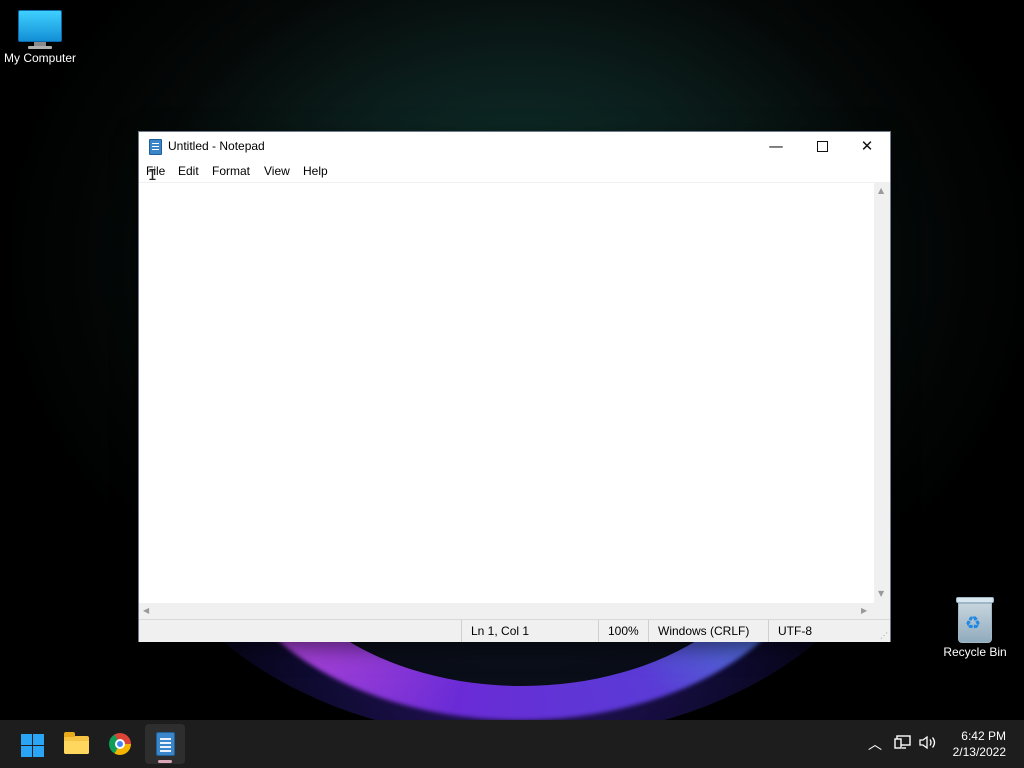 The image size is (1024, 768). What do you see at coordinates (153, 175) in the screenshot?
I see `text-cursor-icon: I` at bounding box center [153, 175].